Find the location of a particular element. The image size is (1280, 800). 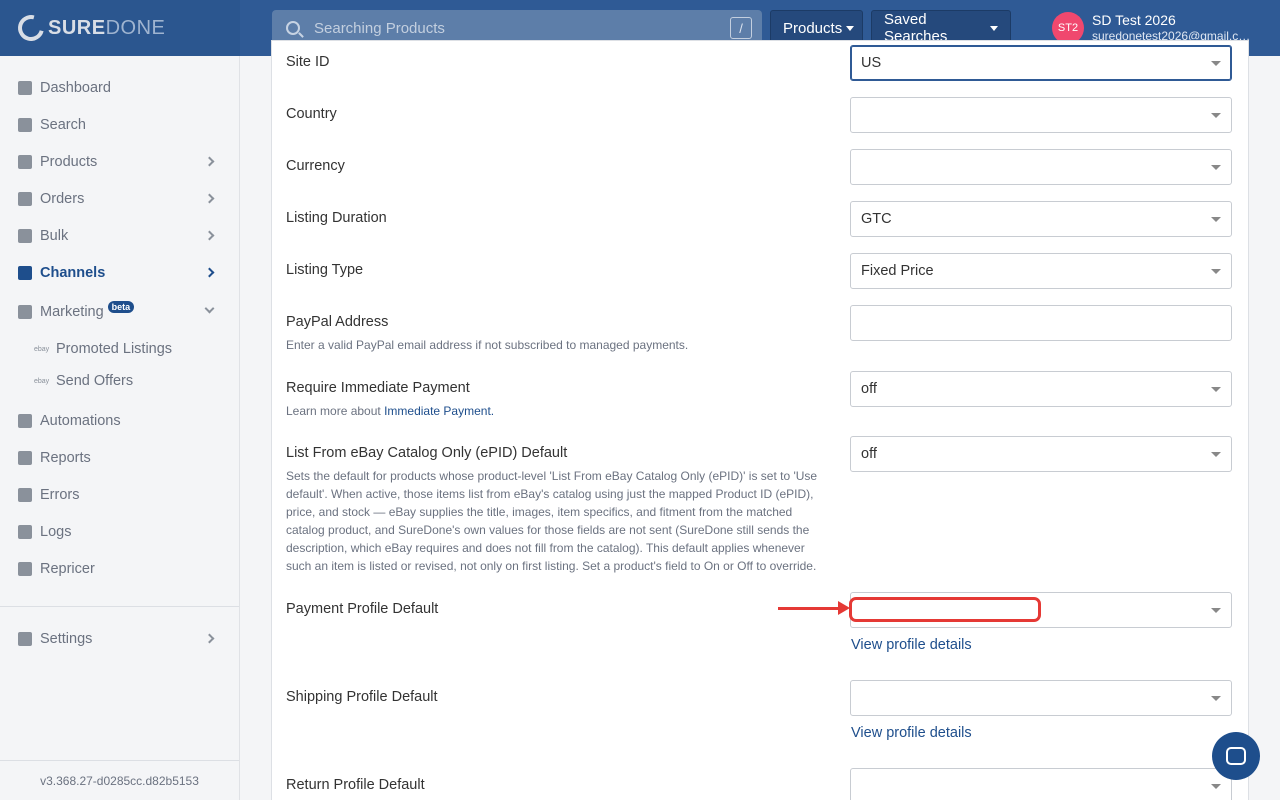

immediate-payment-select: off is located at coordinates (1041, 389).